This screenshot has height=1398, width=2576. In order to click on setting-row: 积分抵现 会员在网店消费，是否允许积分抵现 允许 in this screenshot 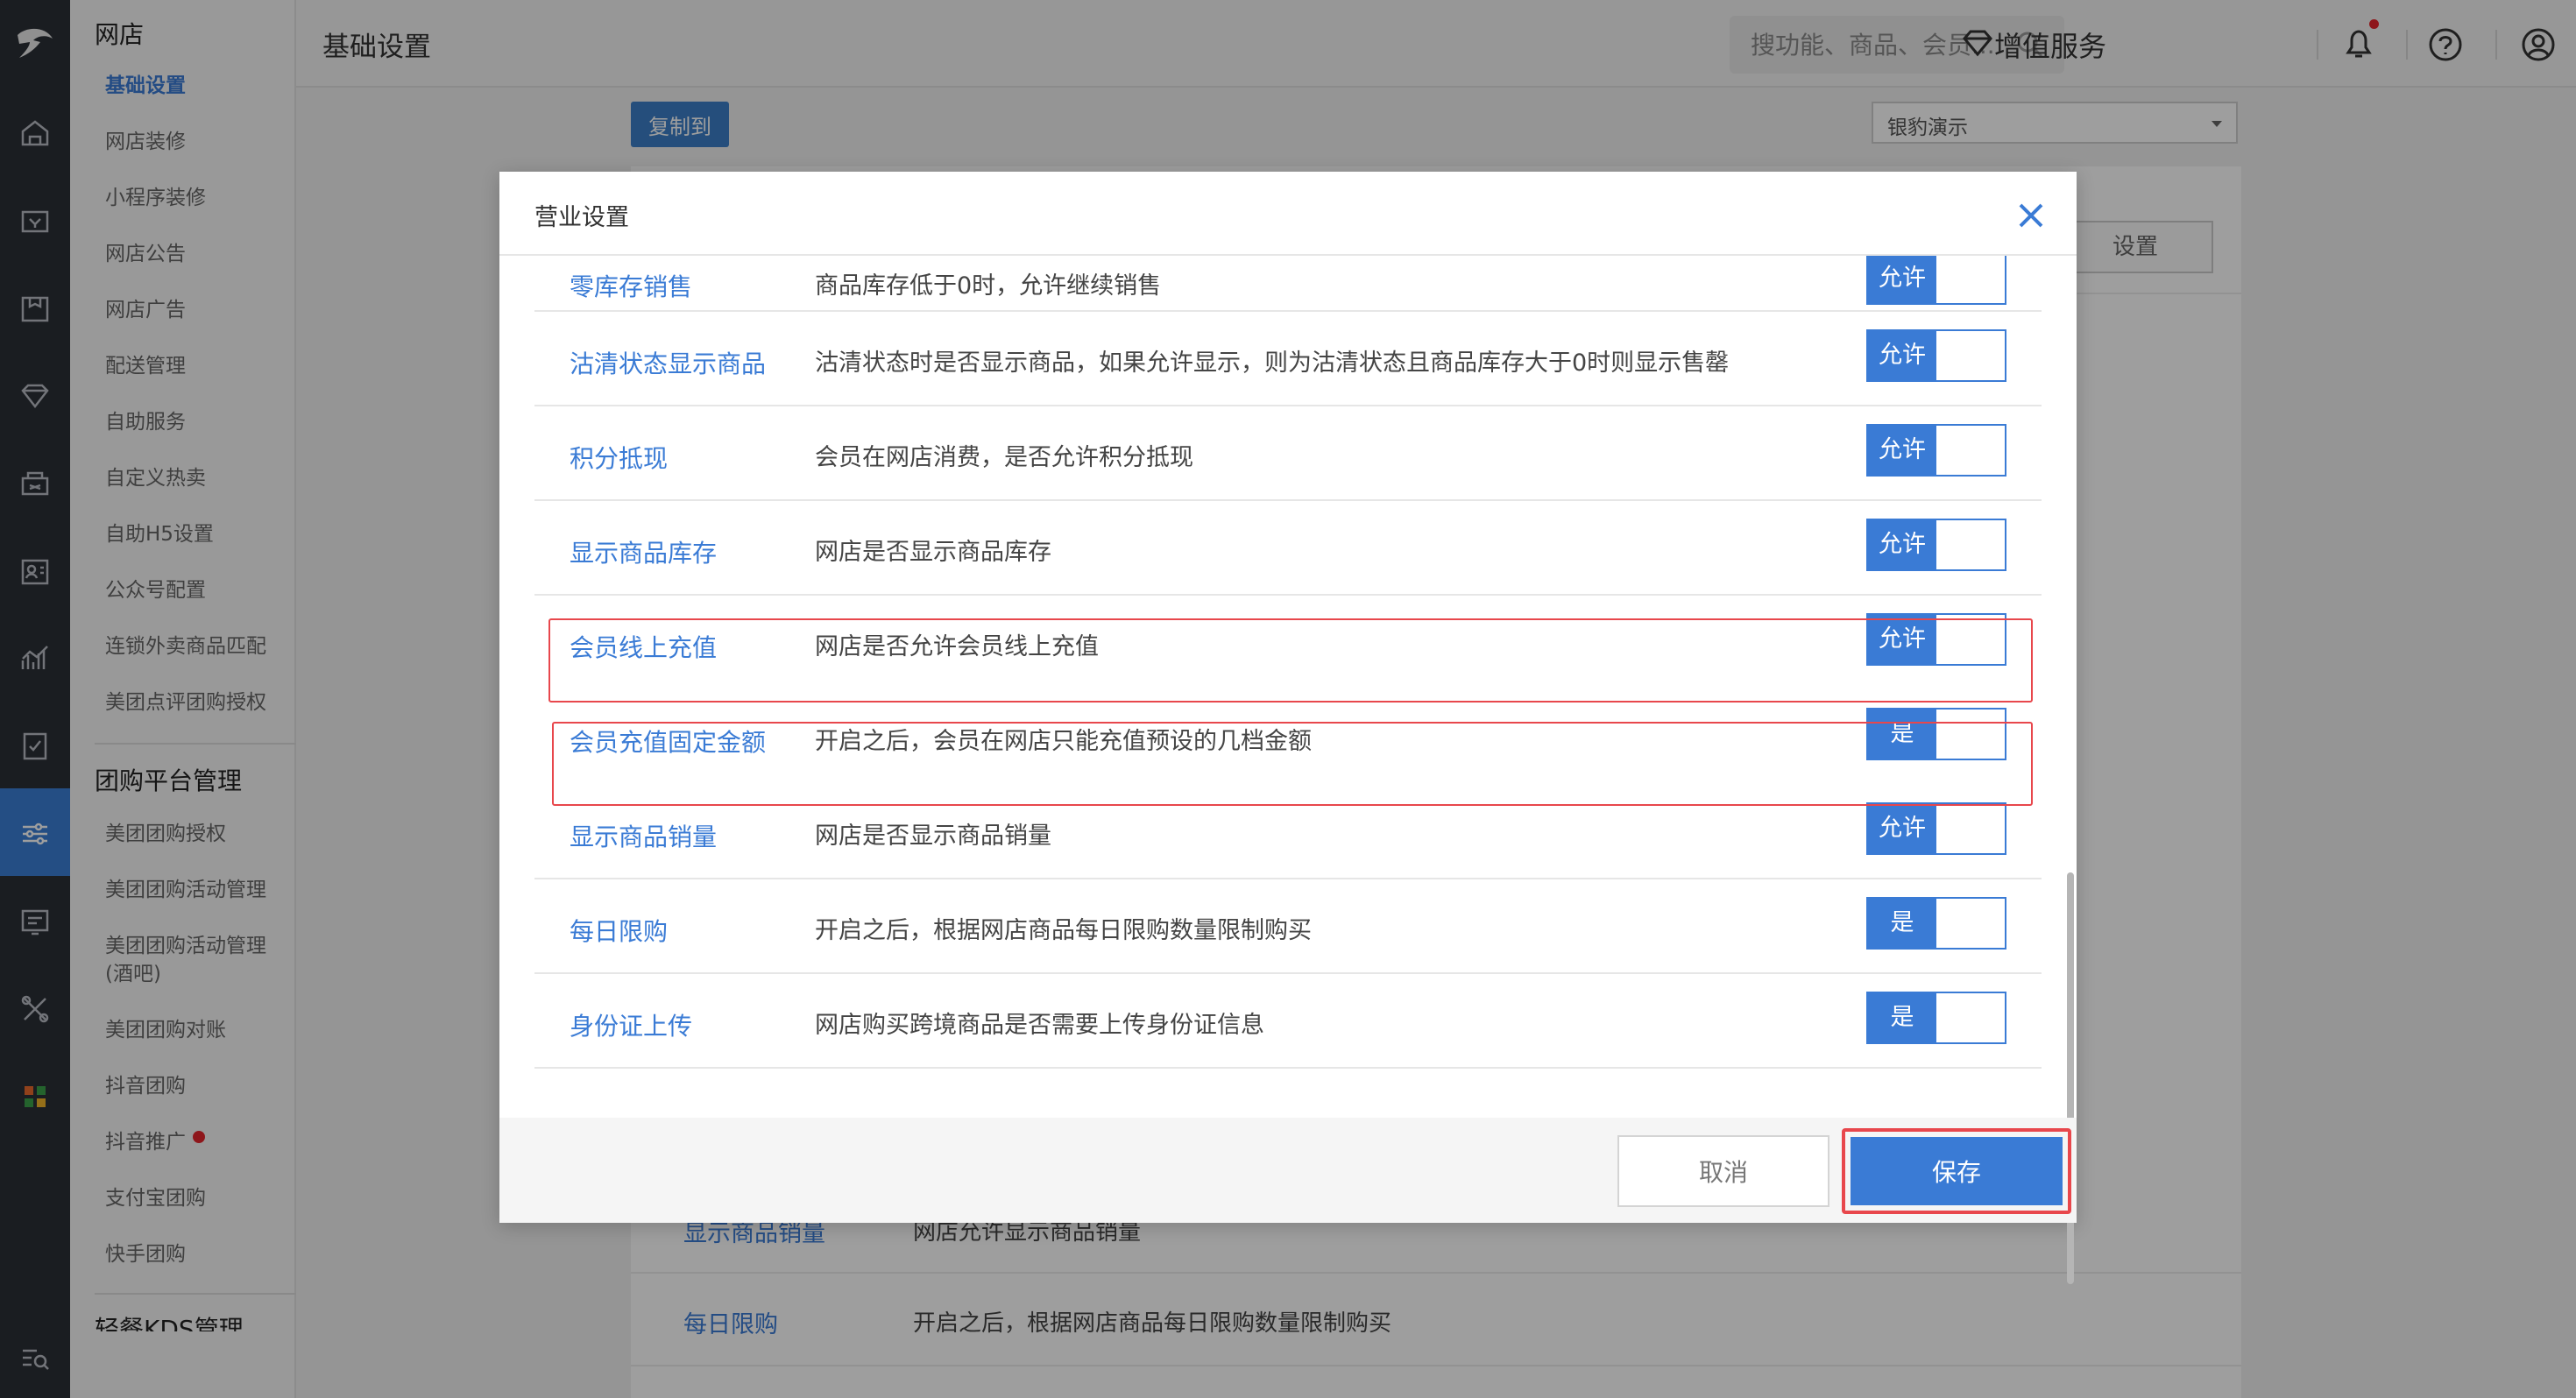, I will do `click(1288, 453)`.